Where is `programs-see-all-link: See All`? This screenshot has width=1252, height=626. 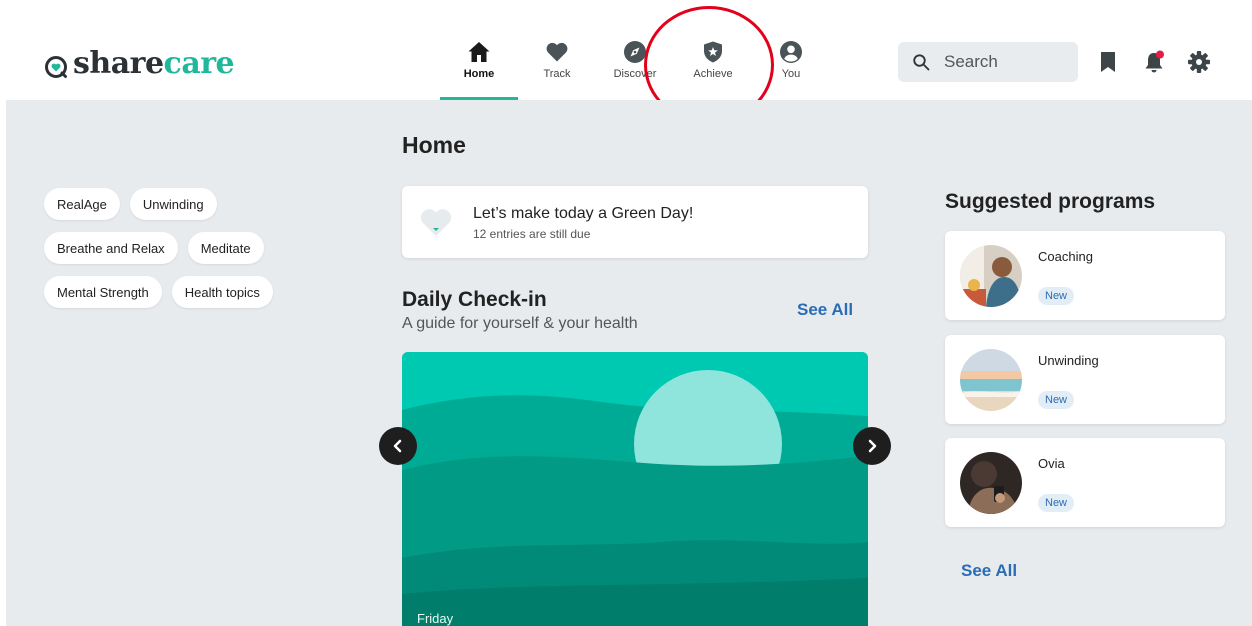
programs-see-all-link: See All is located at coordinates (989, 571).